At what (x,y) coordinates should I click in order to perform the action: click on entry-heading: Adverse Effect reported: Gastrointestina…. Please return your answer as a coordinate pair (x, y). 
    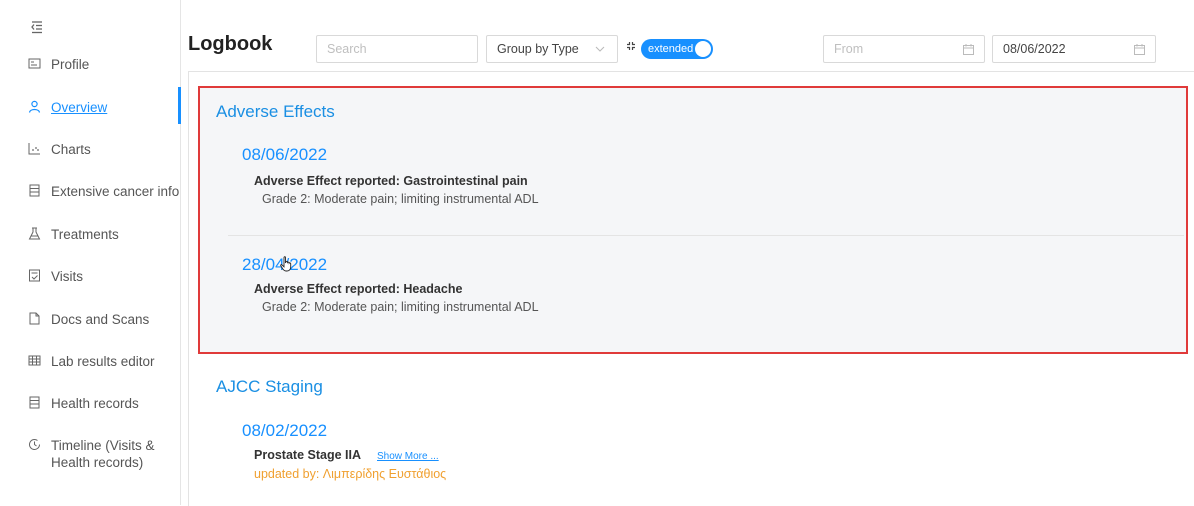
    Looking at the image, I should click on (391, 181).